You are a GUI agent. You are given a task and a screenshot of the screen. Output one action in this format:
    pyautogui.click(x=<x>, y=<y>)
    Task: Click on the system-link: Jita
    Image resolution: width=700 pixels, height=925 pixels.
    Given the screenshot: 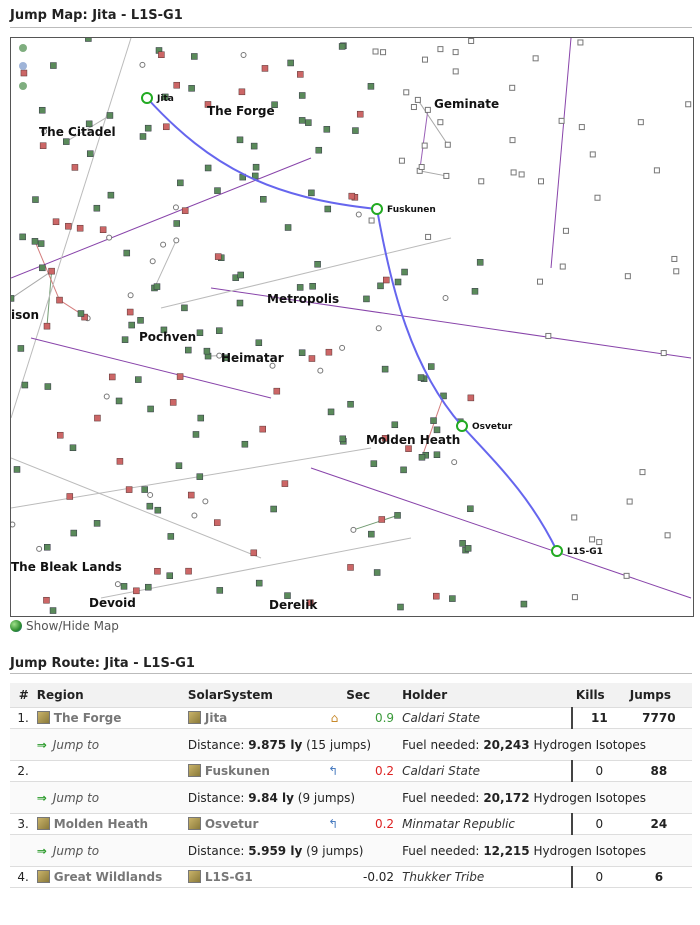 What is the action you would take?
    pyautogui.click(x=216, y=718)
    